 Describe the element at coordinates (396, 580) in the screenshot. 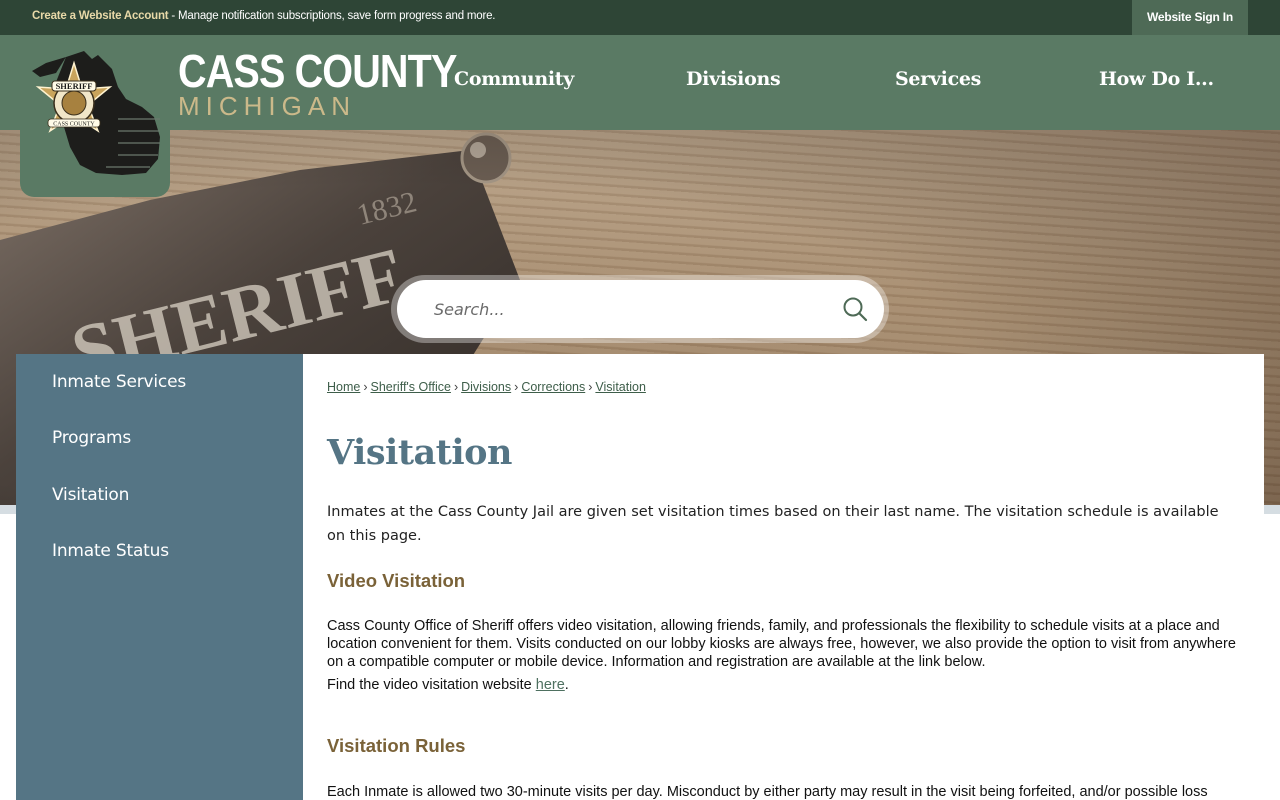

I see `video-visitation-heading: Video Visitation` at that location.